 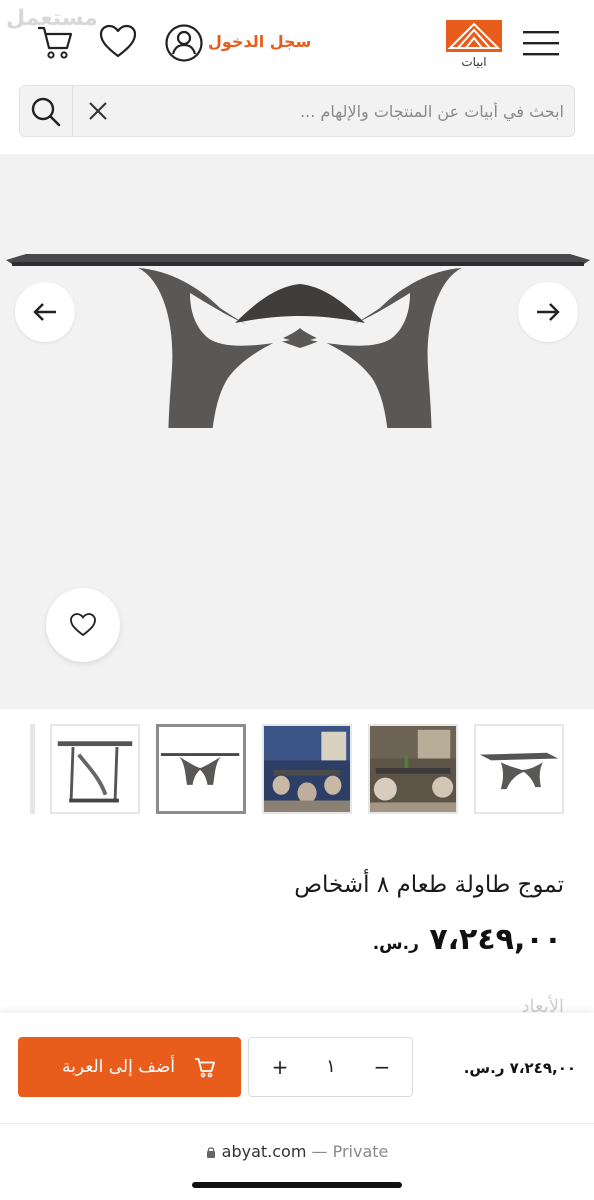 I want to click on thumbnail-table-side-view, so click(x=95, y=769).